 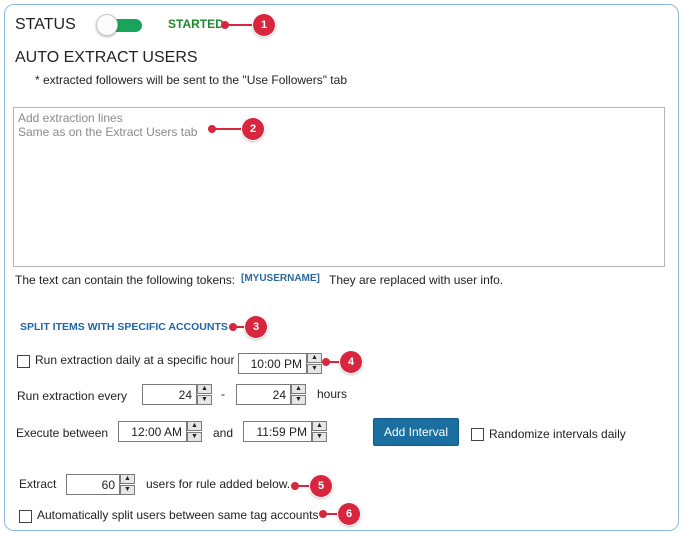 I want to click on auto-split-checkbox, so click(x=25, y=516).